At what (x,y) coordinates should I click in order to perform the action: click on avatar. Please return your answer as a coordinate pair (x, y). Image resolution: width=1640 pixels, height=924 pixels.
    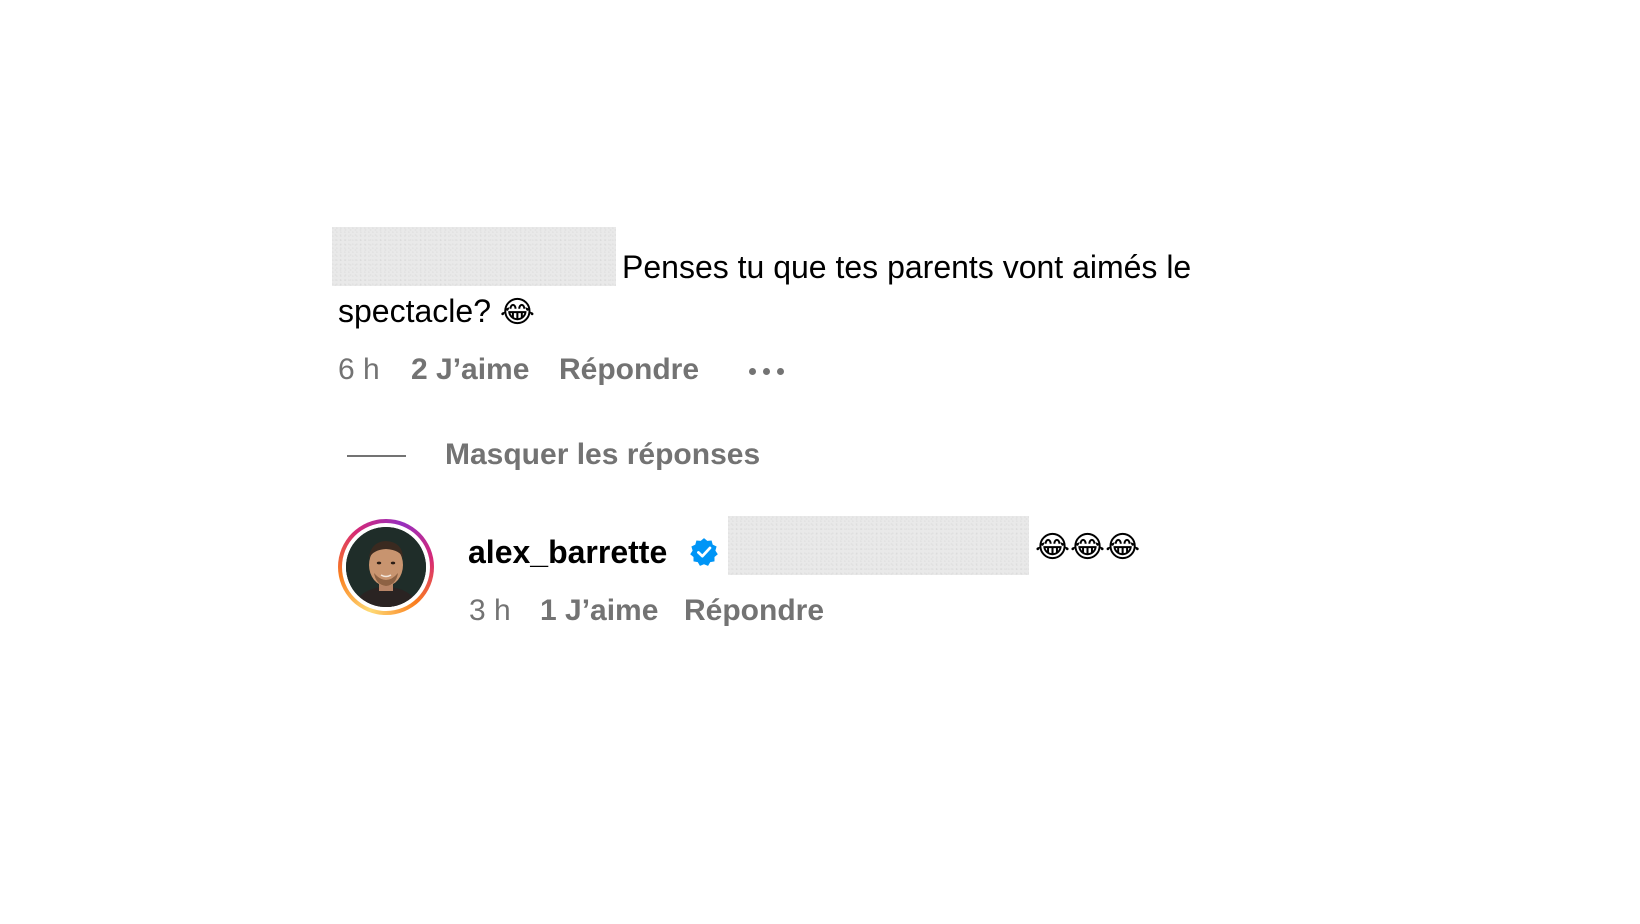
    Looking at the image, I should click on (386, 567).